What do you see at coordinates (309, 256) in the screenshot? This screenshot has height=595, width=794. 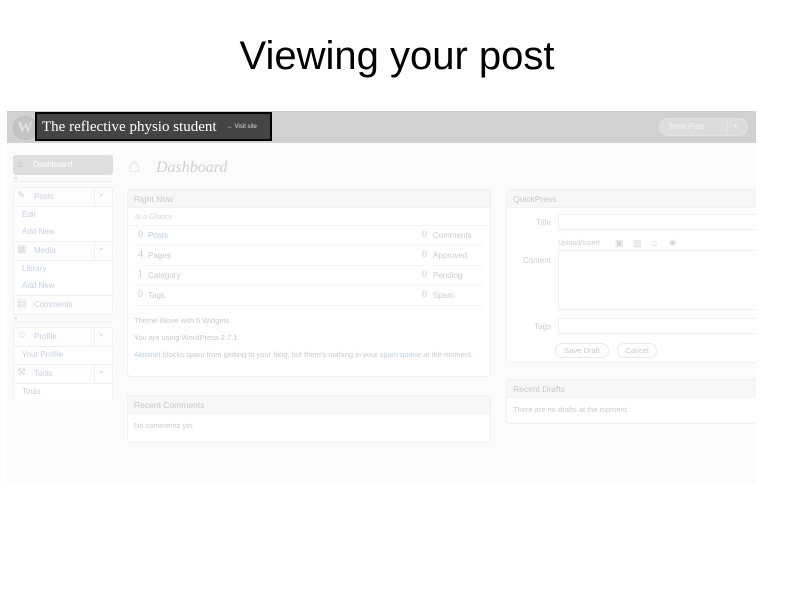 I see `stat-row: 4 Pages 0 Approved` at bounding box center [309, 256].